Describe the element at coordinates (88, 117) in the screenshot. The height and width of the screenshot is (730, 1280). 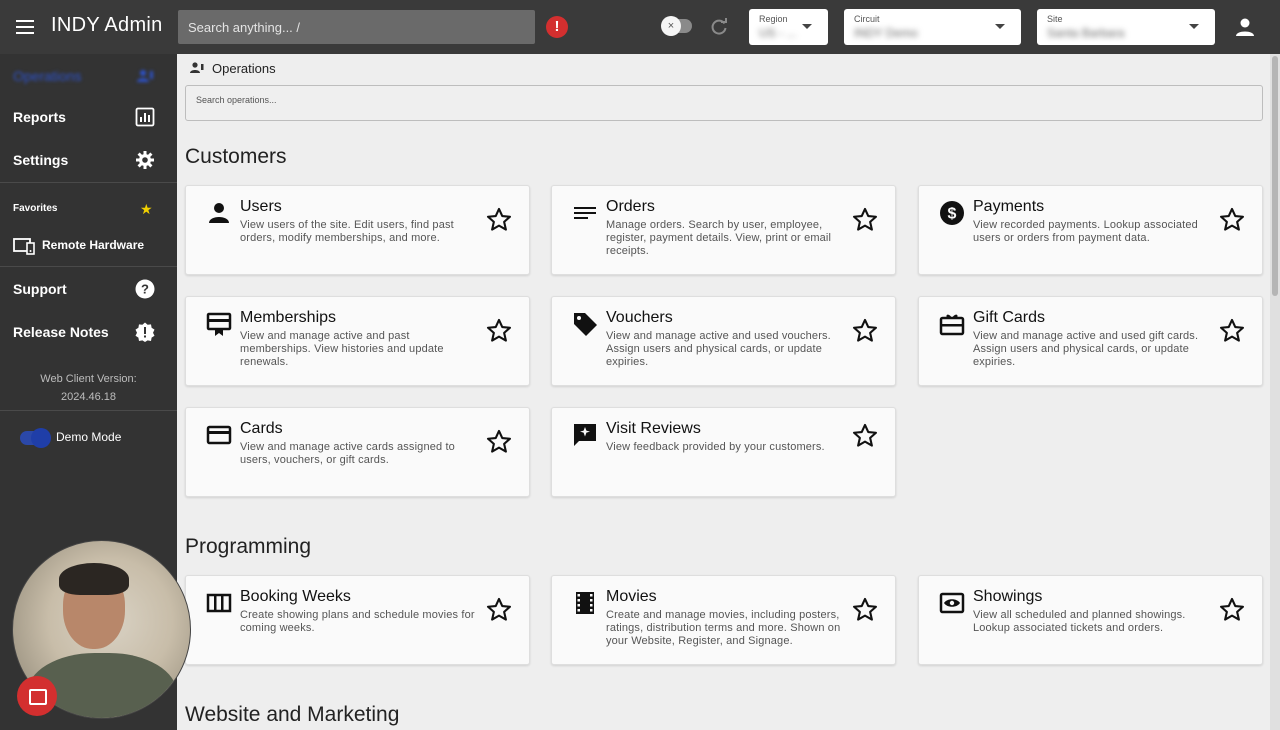
I see `sidebar-item-reports: Reports` at that location.